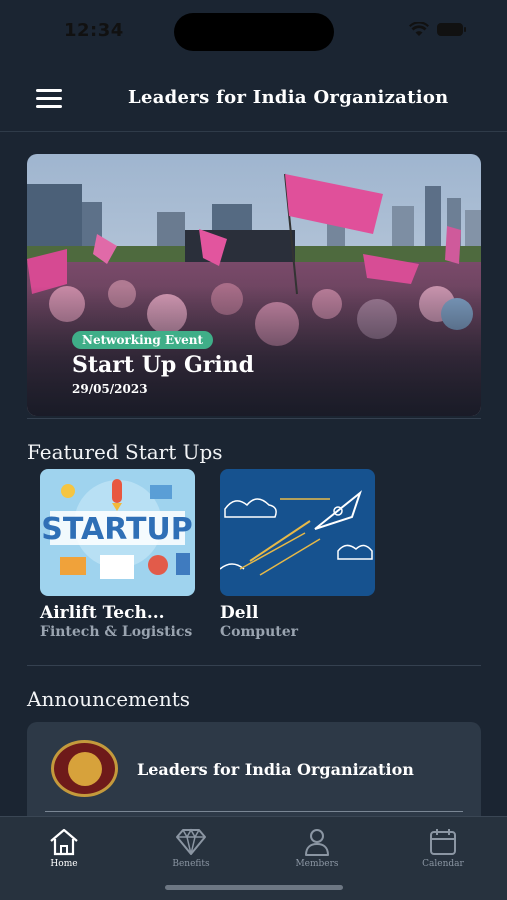  I want to click on status-bar: 12:34, so click(253, 30).